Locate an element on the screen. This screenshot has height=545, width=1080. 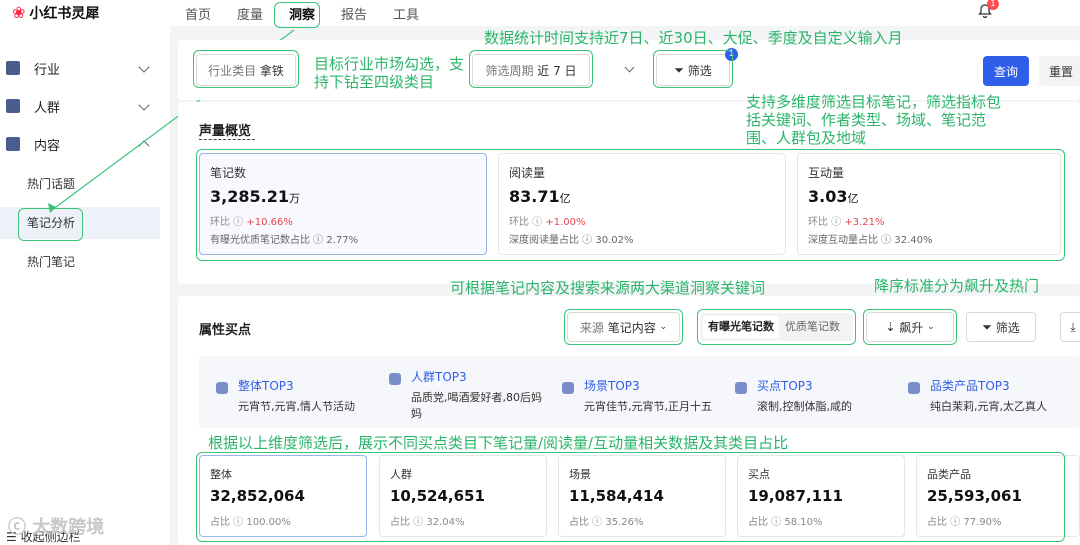
annotation-keyword: 可根据笔记内容及搜索来源两大渠道洞察关键词 is located at coordinates (608, 288).